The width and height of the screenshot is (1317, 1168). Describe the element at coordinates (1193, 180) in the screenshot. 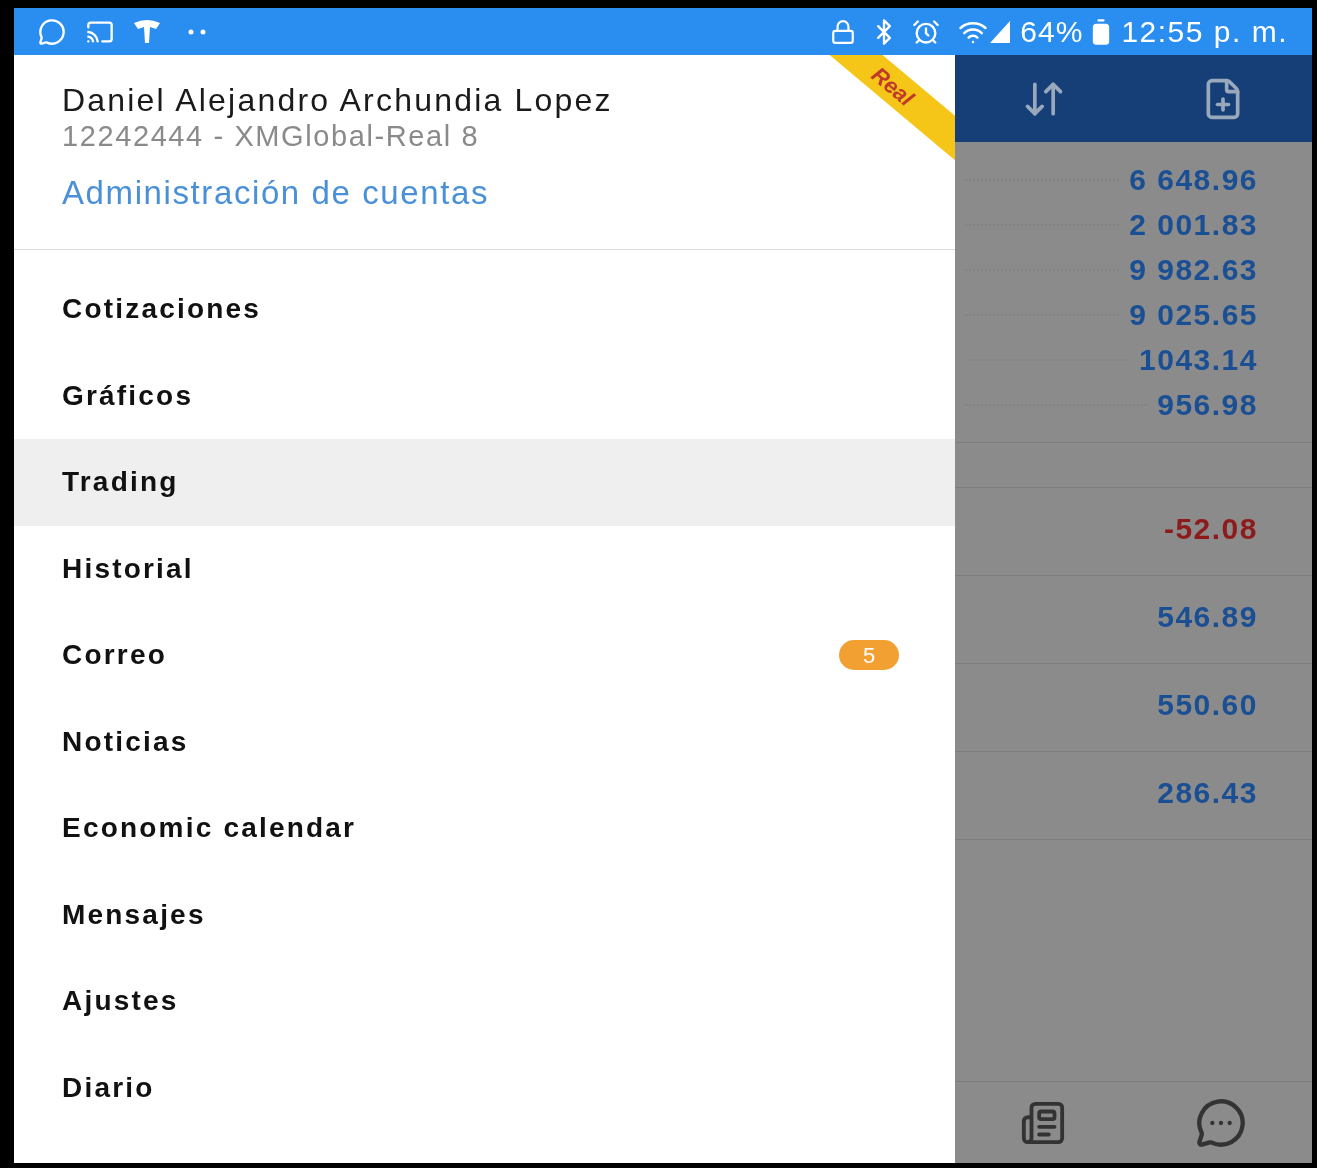

I see `balance-value: 6 648.96` at that location.